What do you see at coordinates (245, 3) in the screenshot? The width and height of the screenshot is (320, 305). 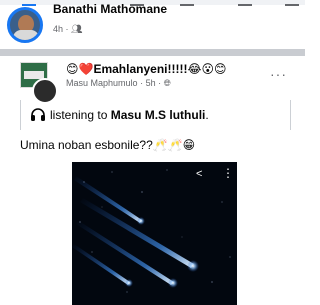 I see `notifications-tab-icon` at bounding box center [245, 3].